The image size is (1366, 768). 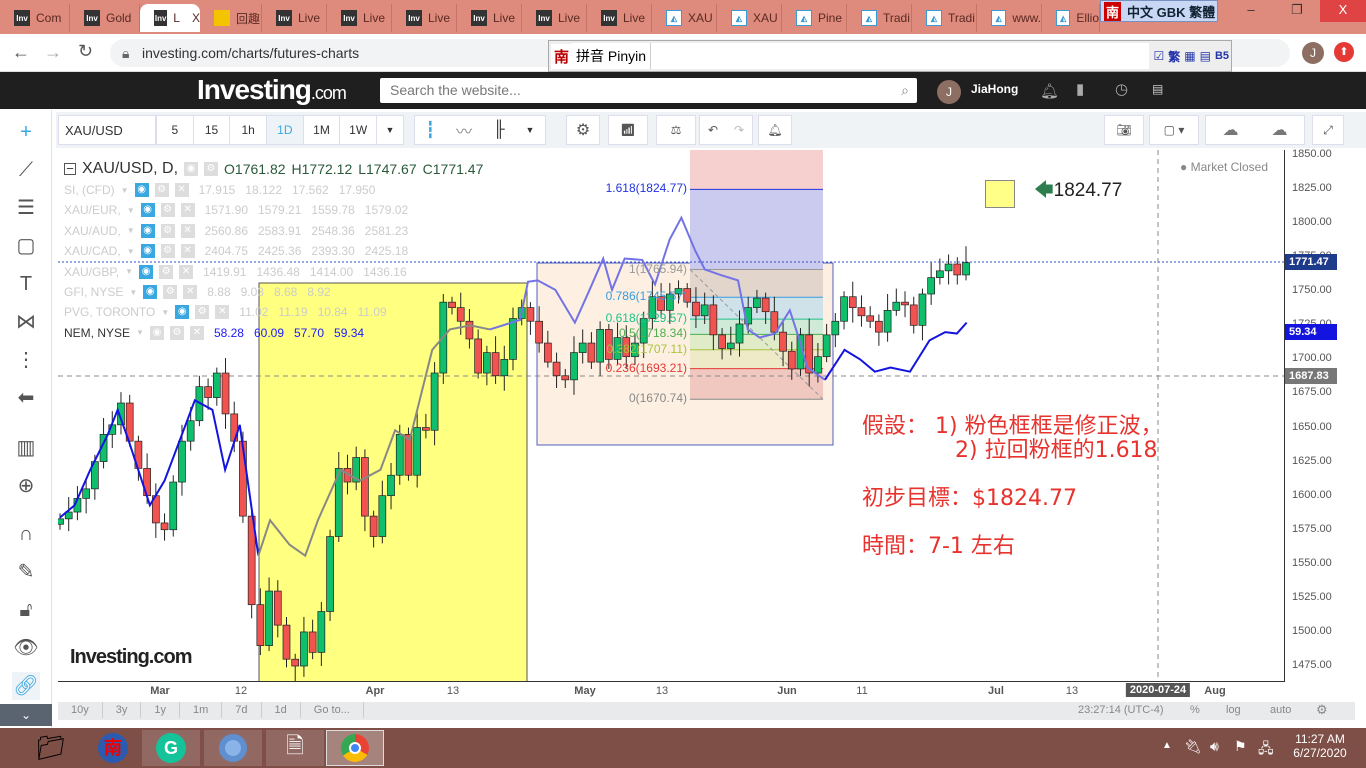 I want to click on browser-tab: 回趣, so click(x=231, y=18).